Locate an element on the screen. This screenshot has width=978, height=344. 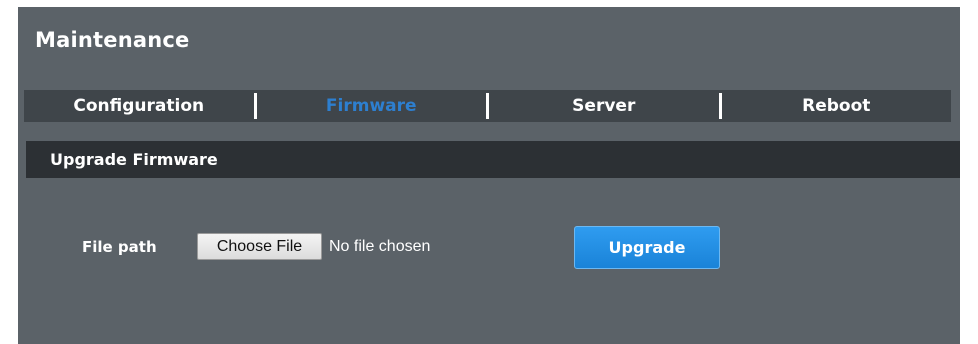
file-path-label: File path is located at coordinates (119, 247).